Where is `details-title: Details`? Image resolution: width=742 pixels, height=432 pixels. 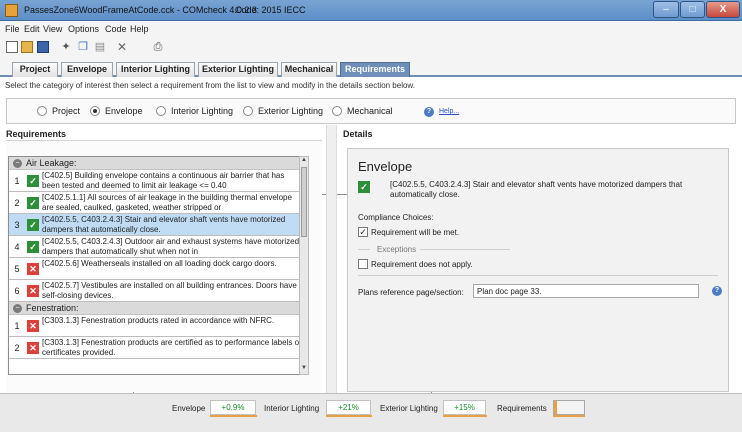 details-title: Details is located at coordinates (358, 134).